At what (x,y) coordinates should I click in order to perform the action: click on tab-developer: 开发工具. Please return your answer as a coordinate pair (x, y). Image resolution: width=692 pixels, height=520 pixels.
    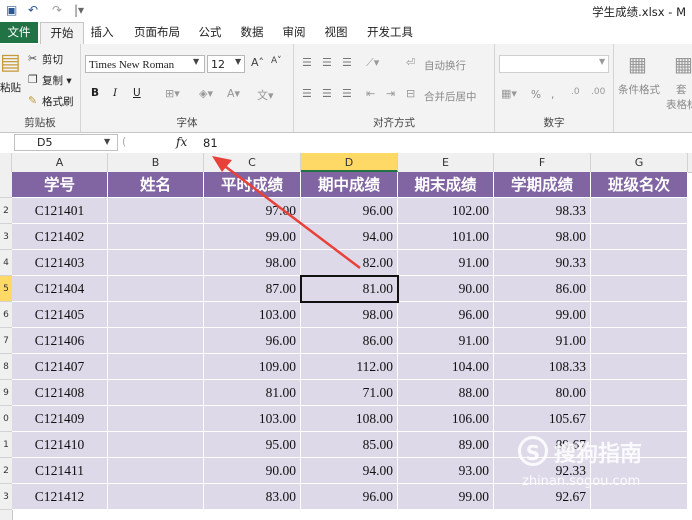
    Looking at the image, I should click on (390, 32).